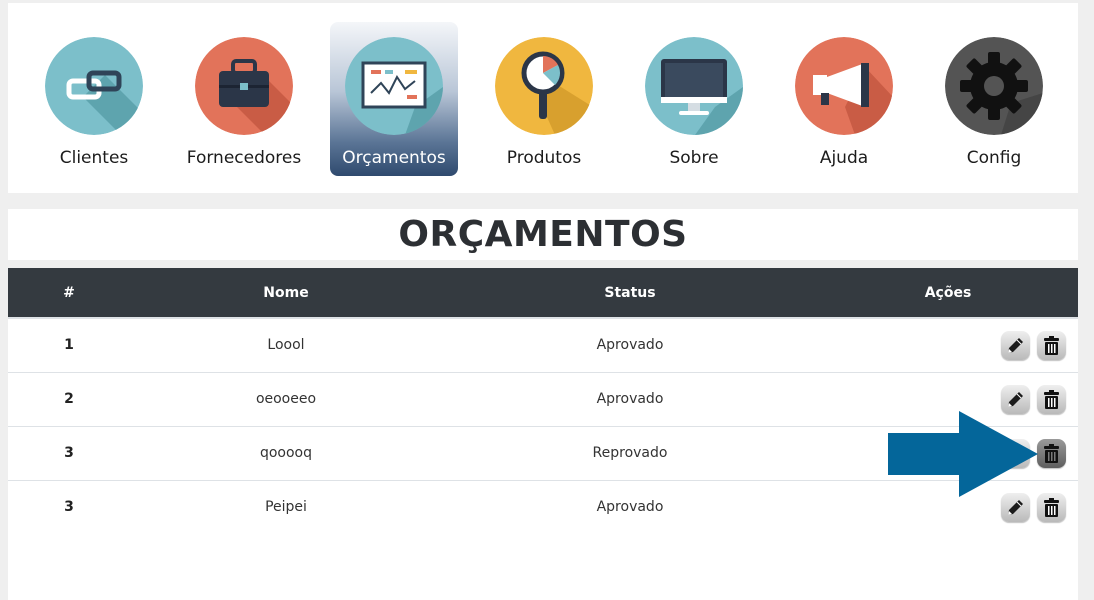 The height and width of the screenshot is (600, 1094). What do you see at coordinates (694, 158) in the screenshot?
I see `nav-label: Sobre` at bounding box center [694, 158].